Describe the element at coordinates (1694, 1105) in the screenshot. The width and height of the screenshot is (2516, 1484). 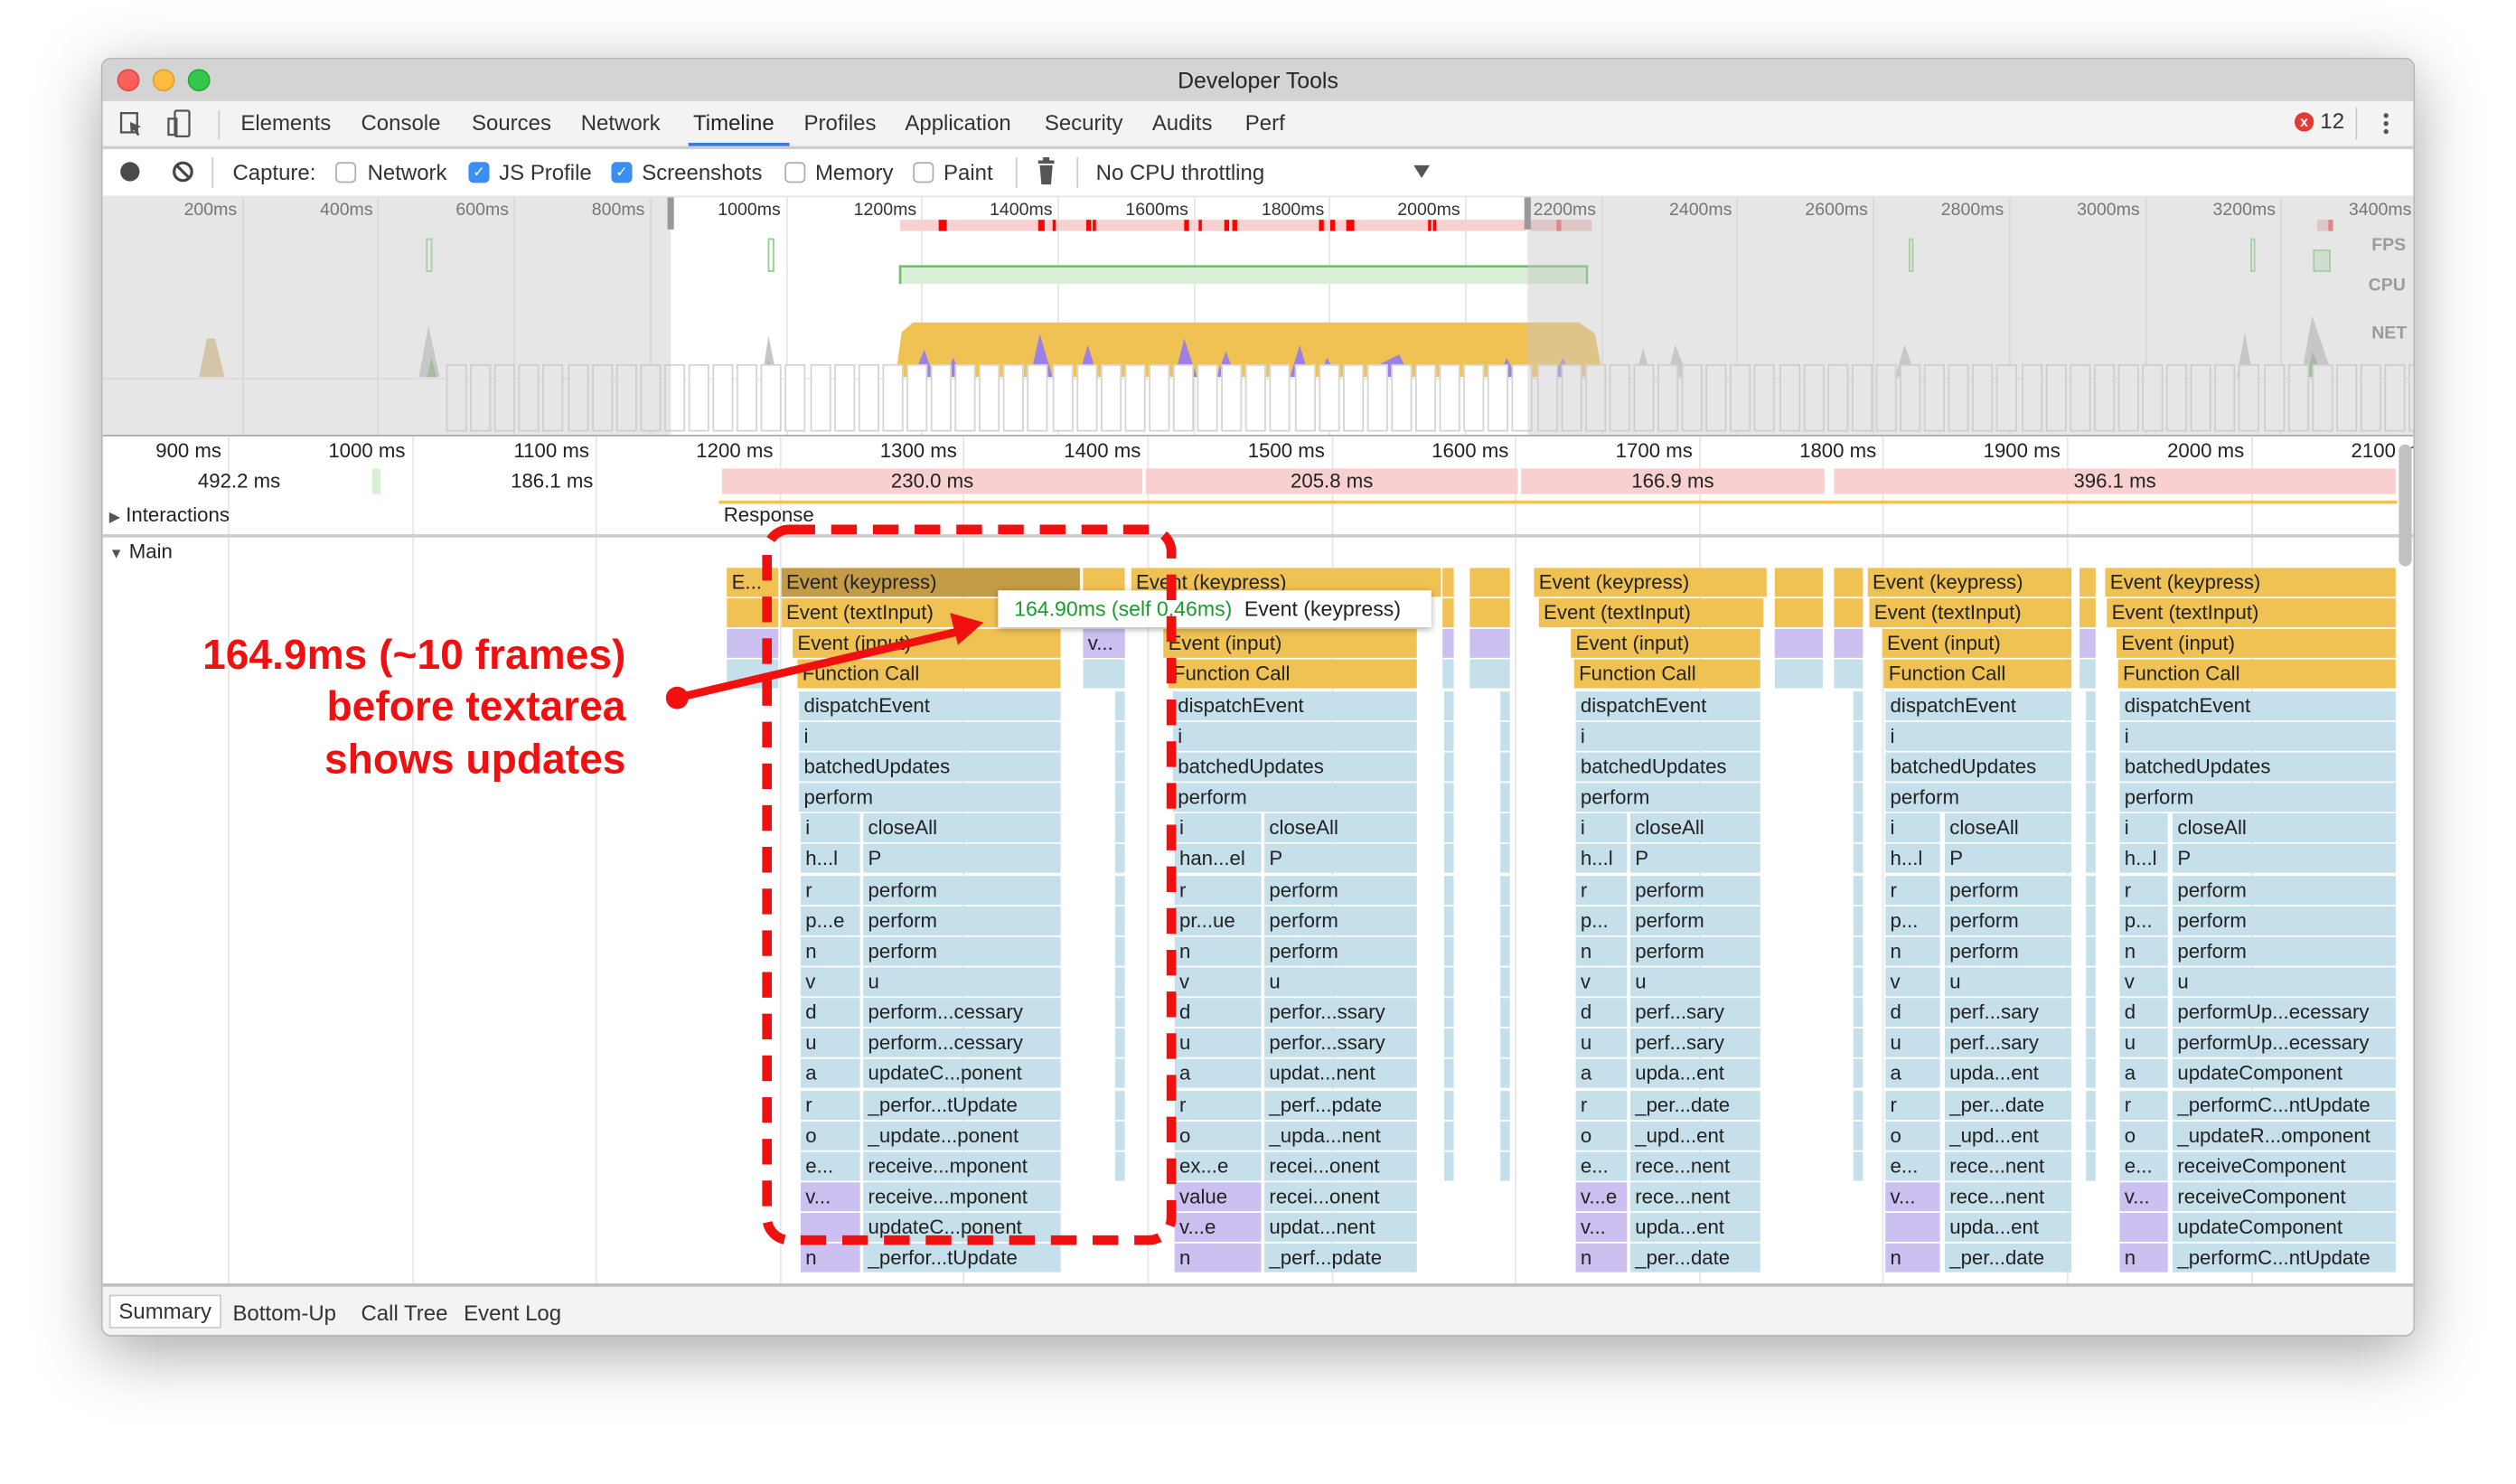
I see `flame-function: _per...date` at that location.